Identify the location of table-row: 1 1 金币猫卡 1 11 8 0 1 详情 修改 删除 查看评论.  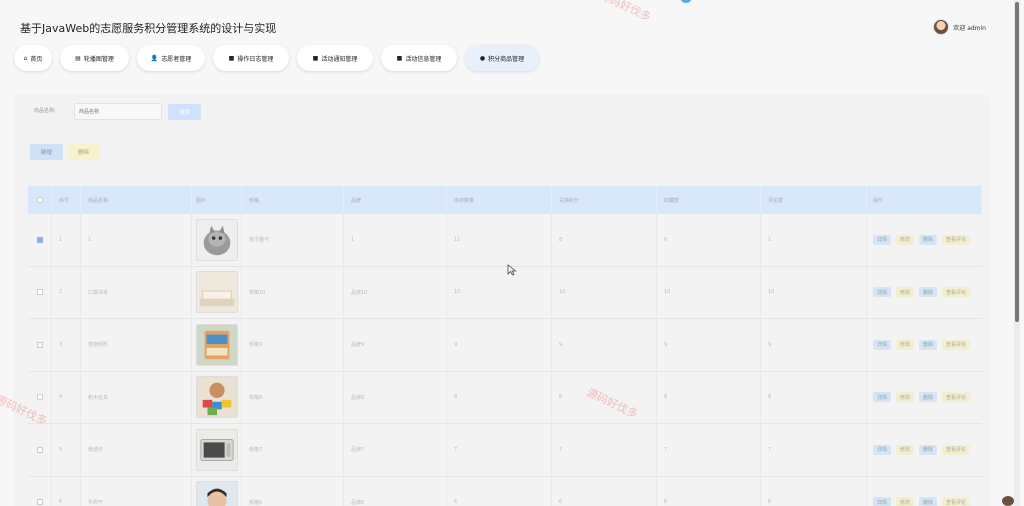
(505, 240).